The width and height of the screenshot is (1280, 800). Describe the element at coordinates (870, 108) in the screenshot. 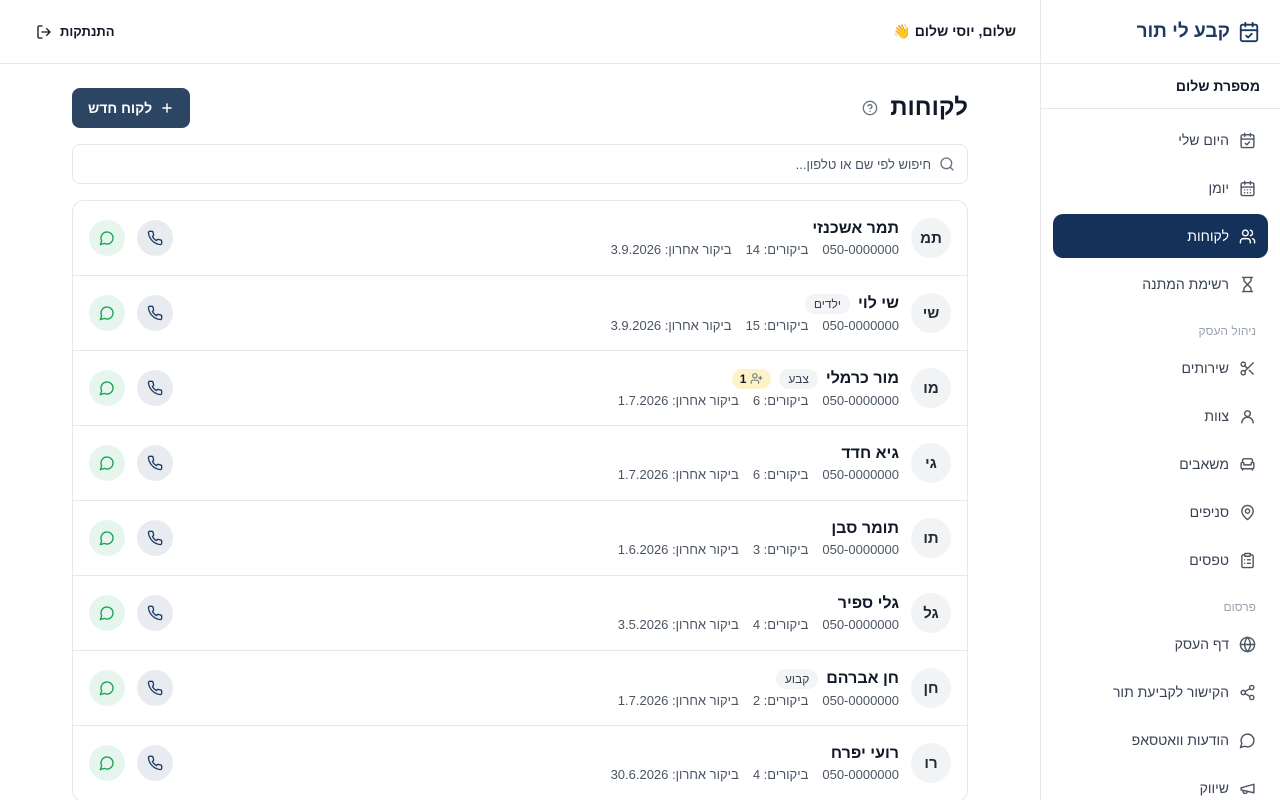

I see `help-icon` at that location.